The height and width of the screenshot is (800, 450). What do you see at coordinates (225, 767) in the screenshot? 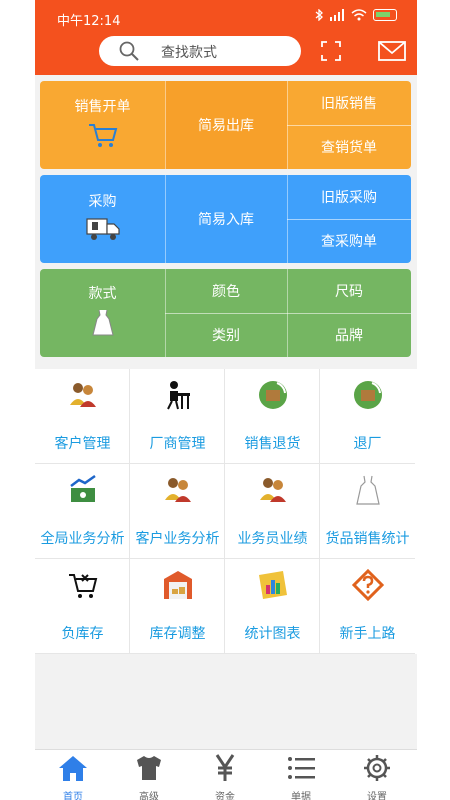
I see `yen-icon` at bounding box center [225, 767].